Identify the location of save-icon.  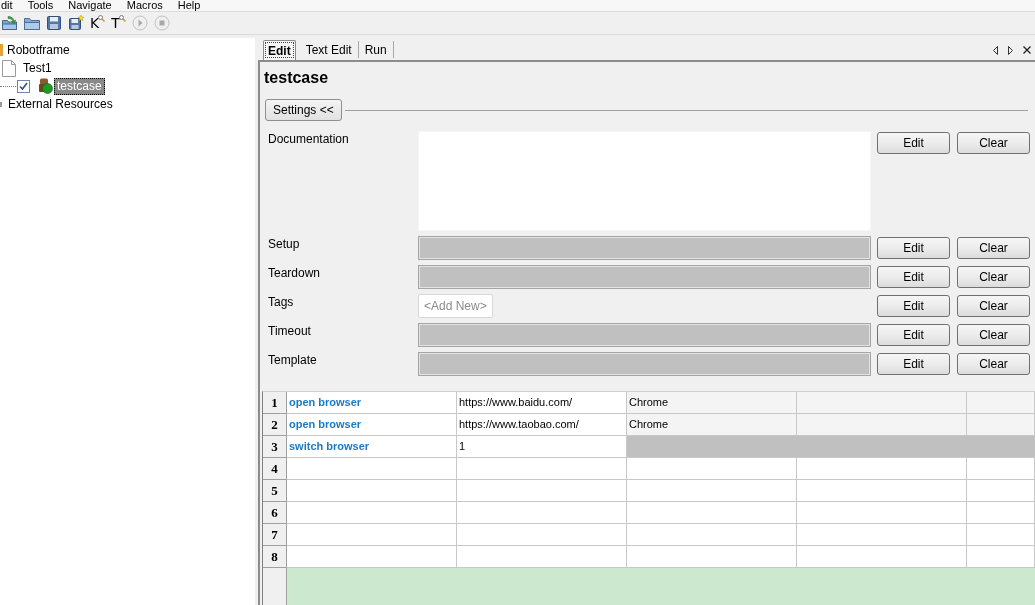
(54, 23).